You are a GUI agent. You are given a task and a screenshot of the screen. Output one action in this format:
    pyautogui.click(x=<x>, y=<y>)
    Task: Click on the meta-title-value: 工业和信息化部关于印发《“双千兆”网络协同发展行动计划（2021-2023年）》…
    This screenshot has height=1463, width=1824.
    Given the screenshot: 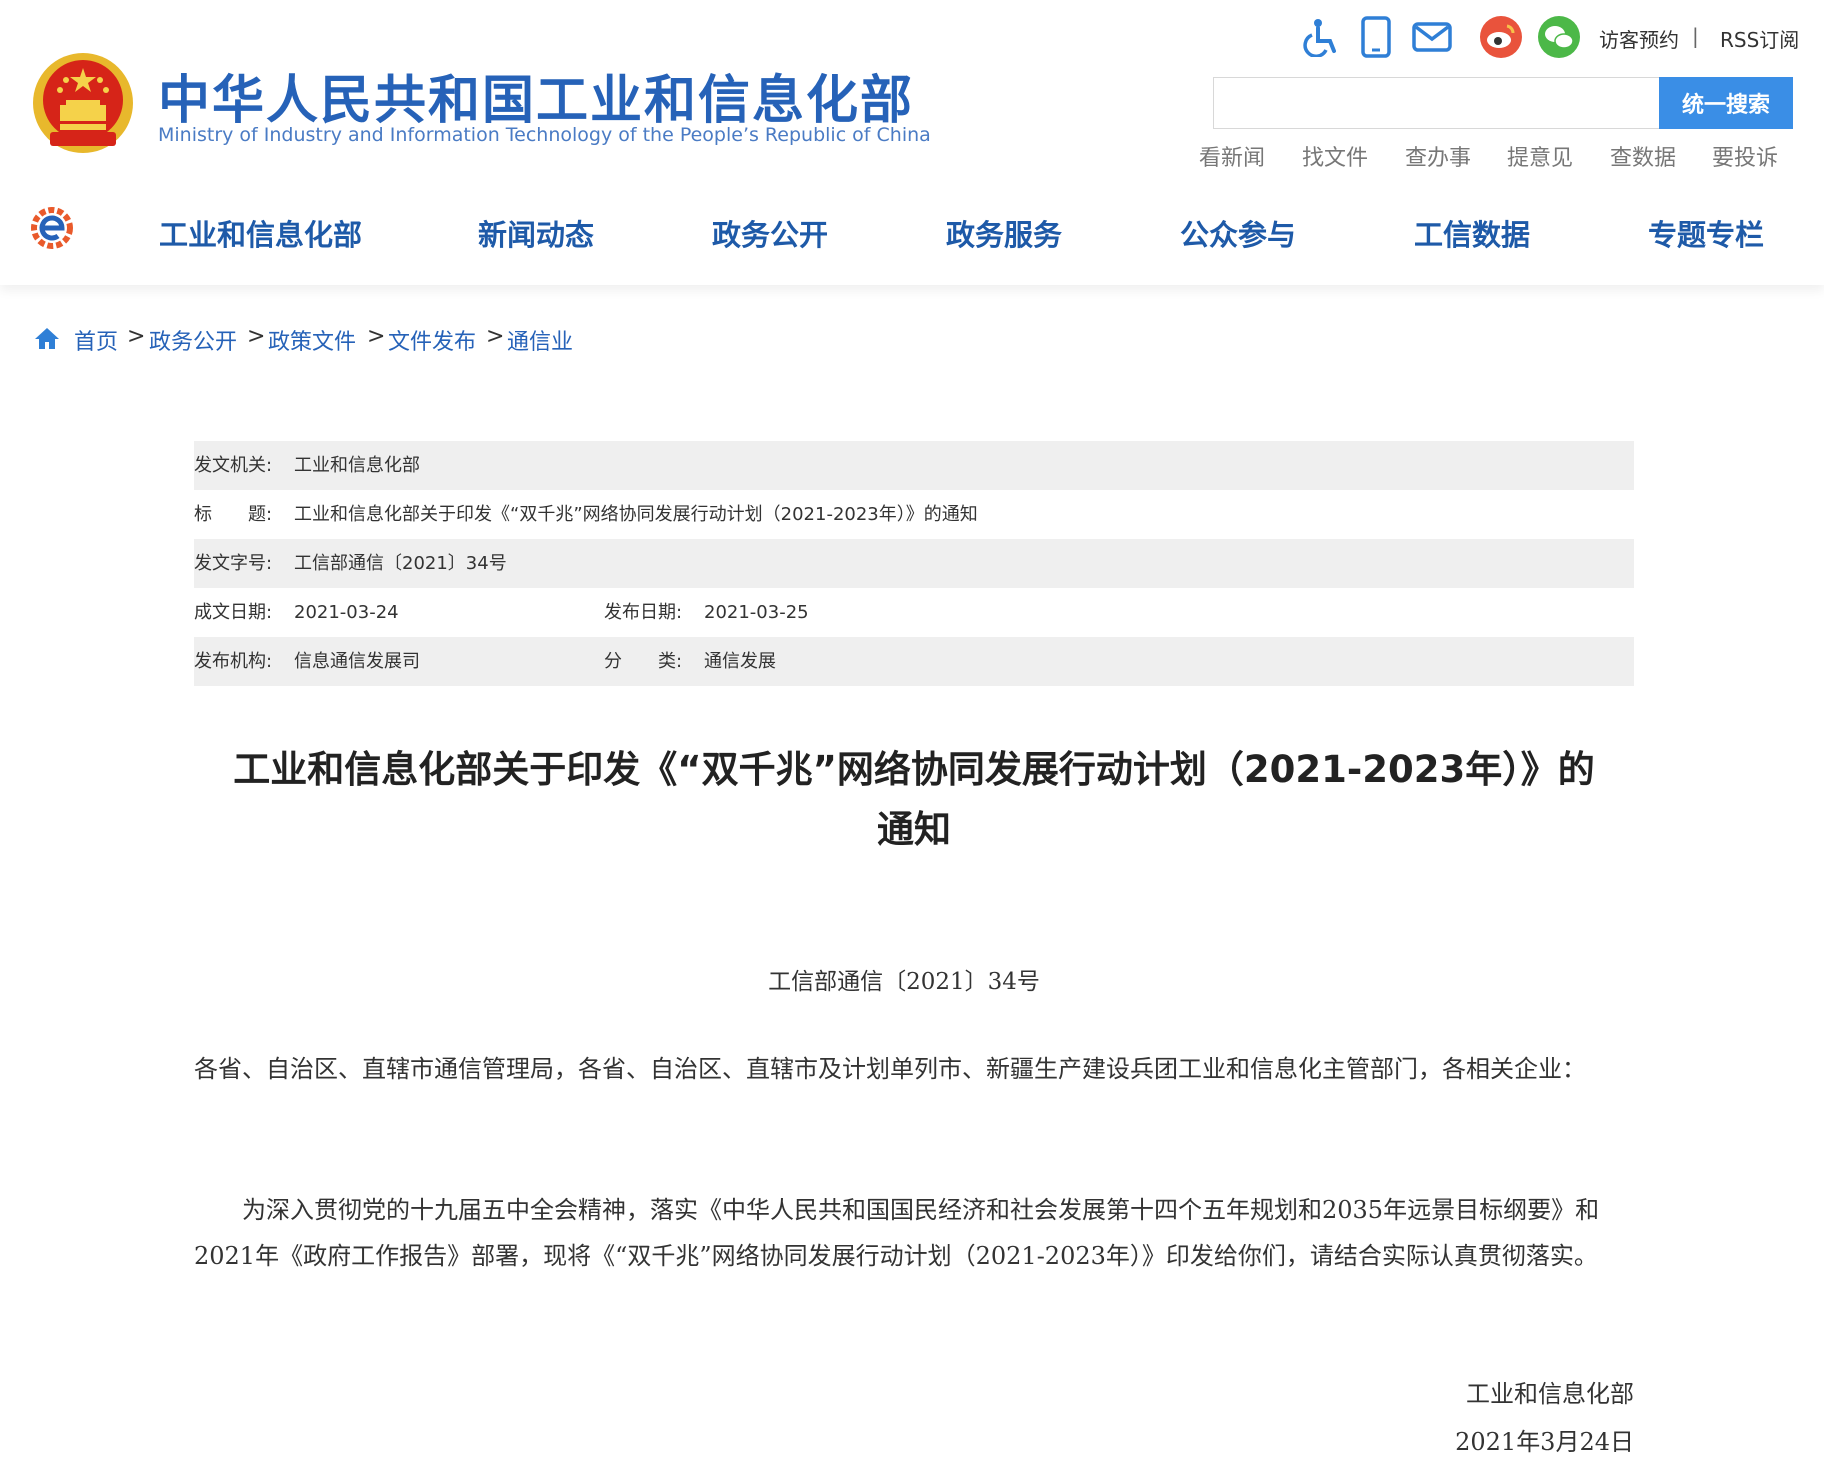 What is the action you would take?
    pyautogui.click(x=636, y=514)
    